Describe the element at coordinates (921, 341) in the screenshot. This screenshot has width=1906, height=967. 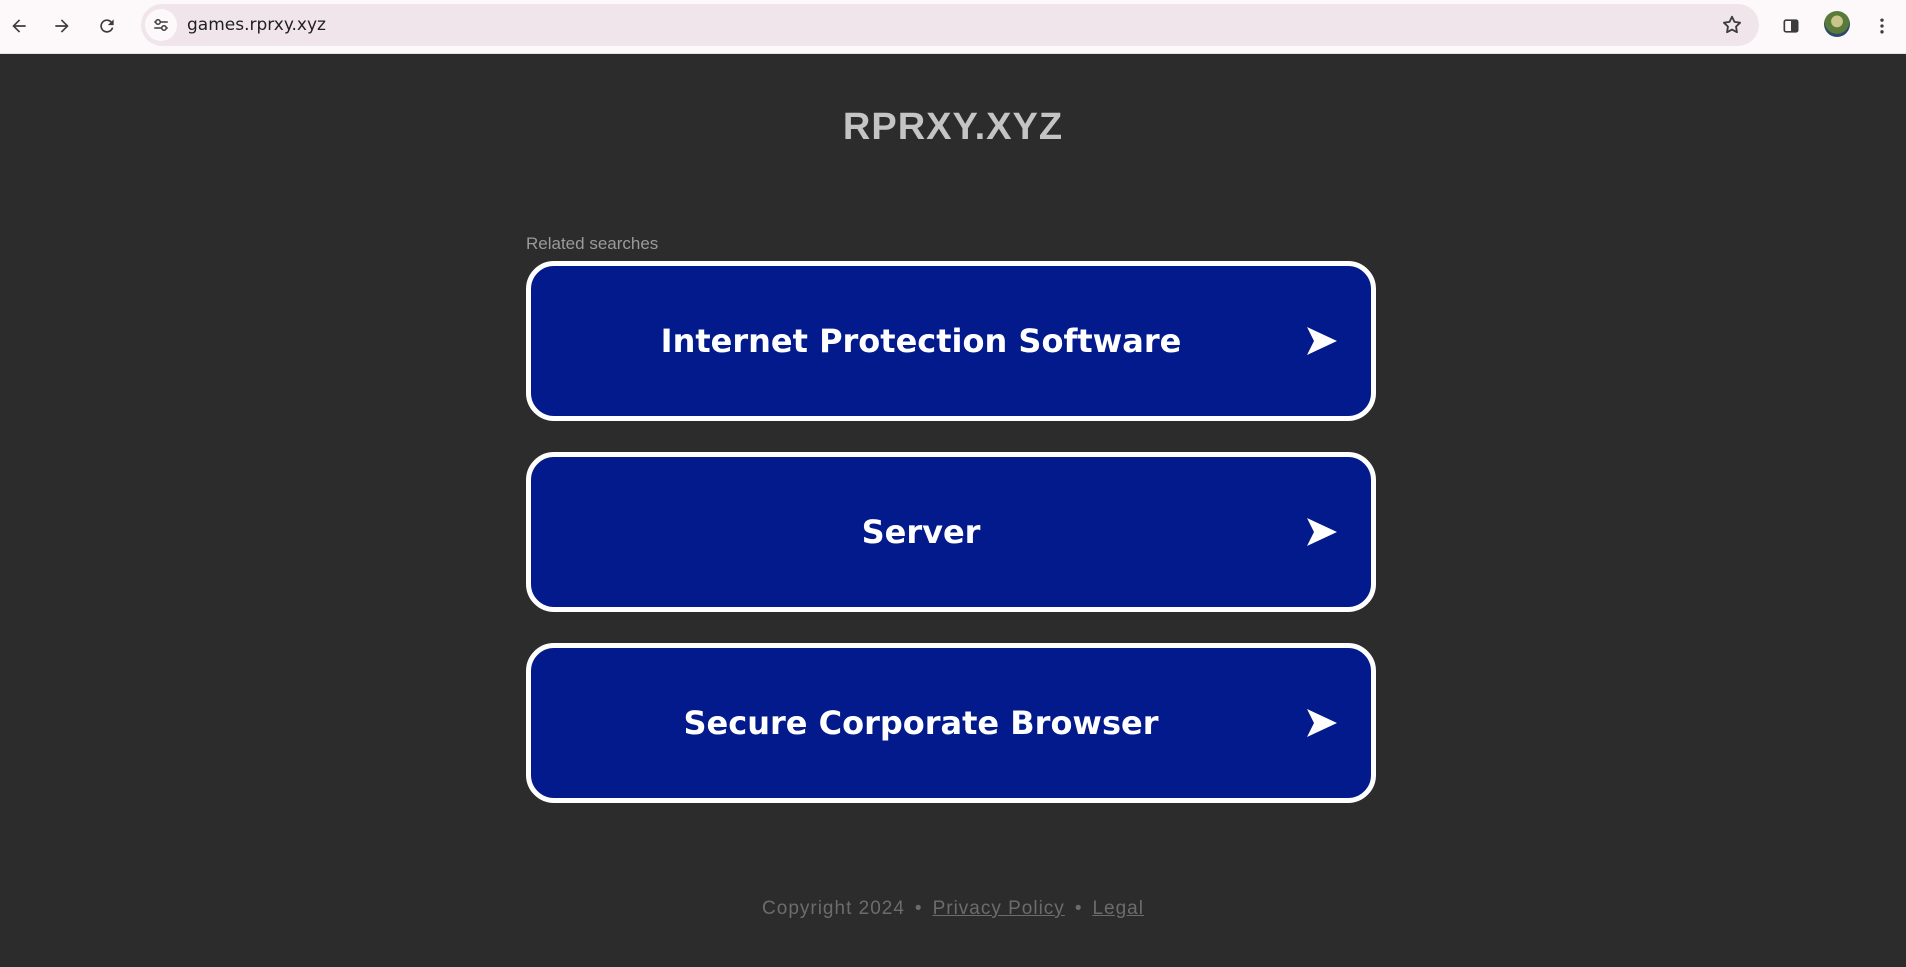
I see `related-search-label: Internet Protection Software` at that location.